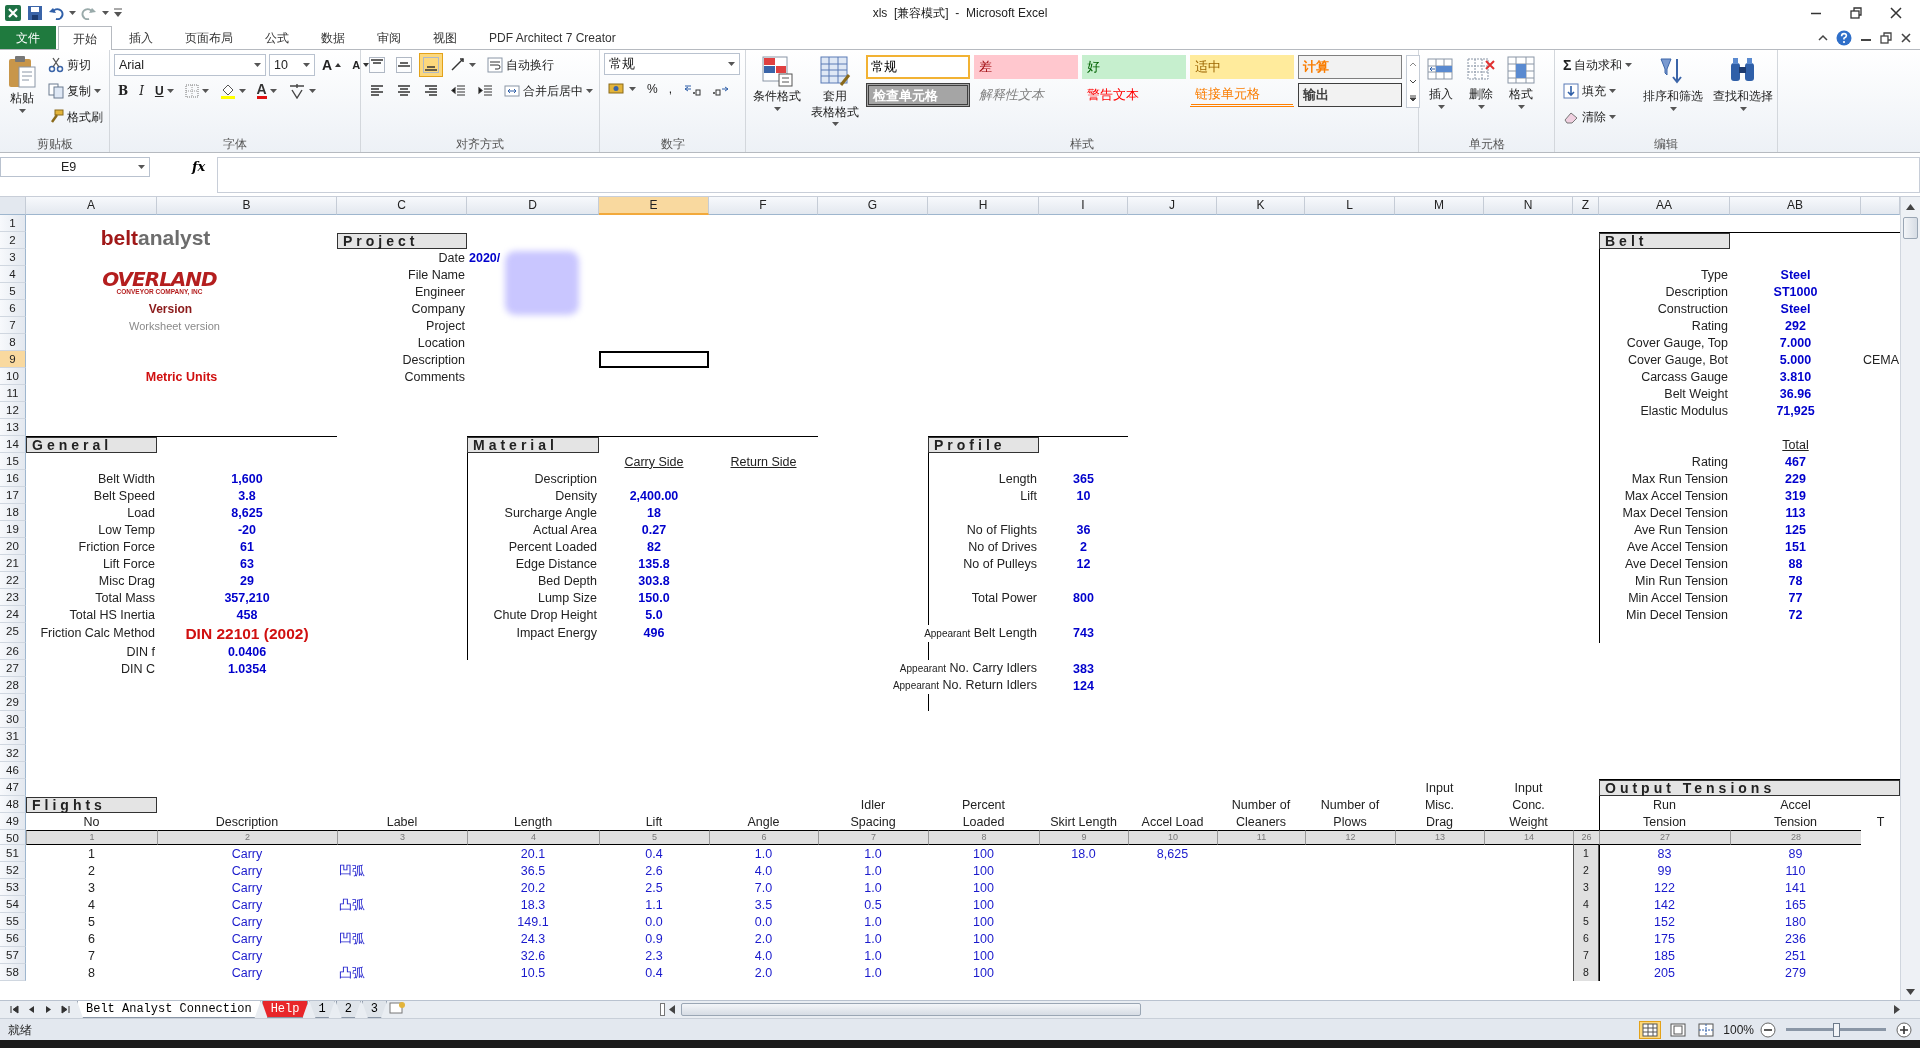 The width and height of the screenshot is (1920, 1048). What do you see at coordinates (141, 91) in the screenshot?
I see `italic-button: I` at bounding box center [141, 91].